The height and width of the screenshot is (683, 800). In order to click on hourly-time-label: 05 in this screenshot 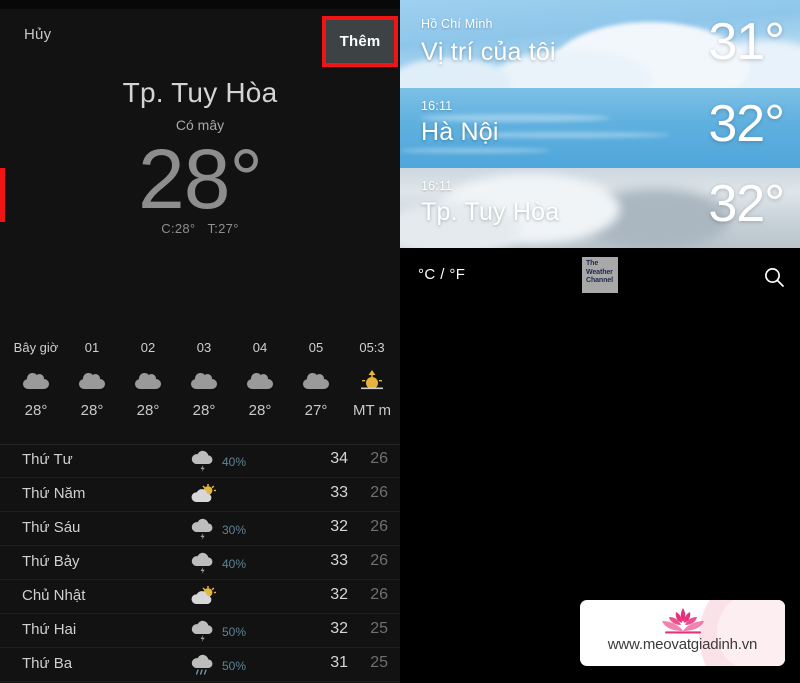, I will do `click(316, 347)`.